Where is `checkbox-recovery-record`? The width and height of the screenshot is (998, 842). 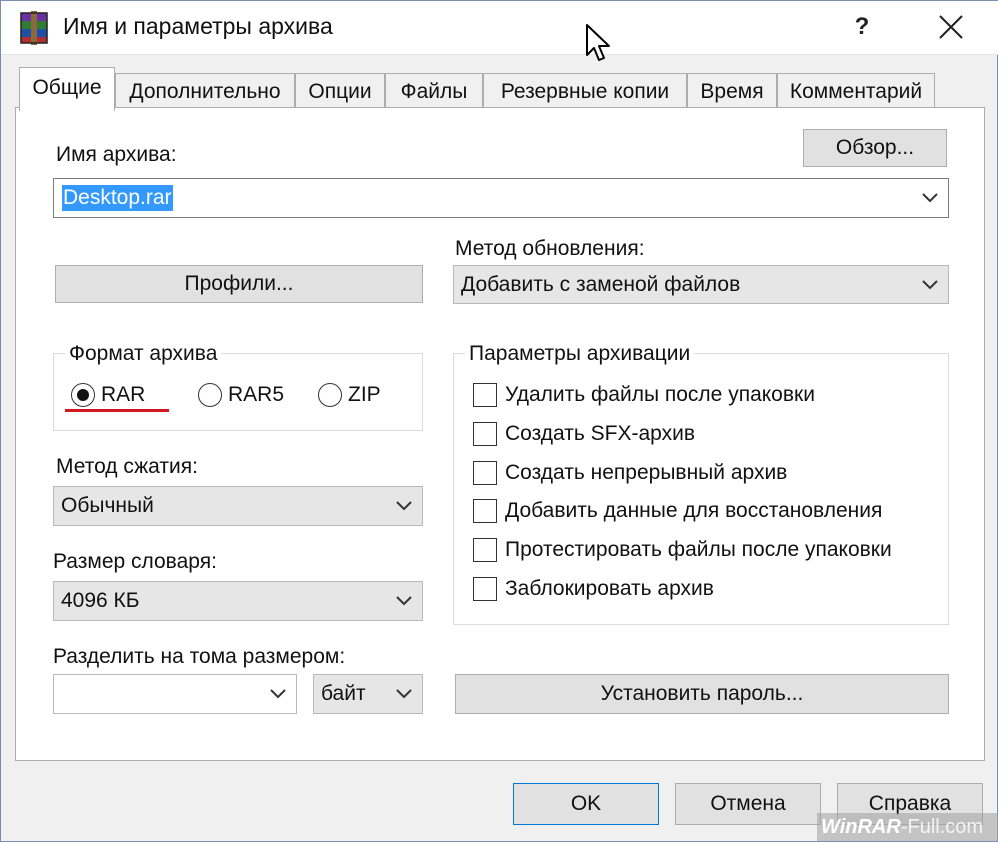
checkbox-recovery-record is located at coordinates (485, 511).